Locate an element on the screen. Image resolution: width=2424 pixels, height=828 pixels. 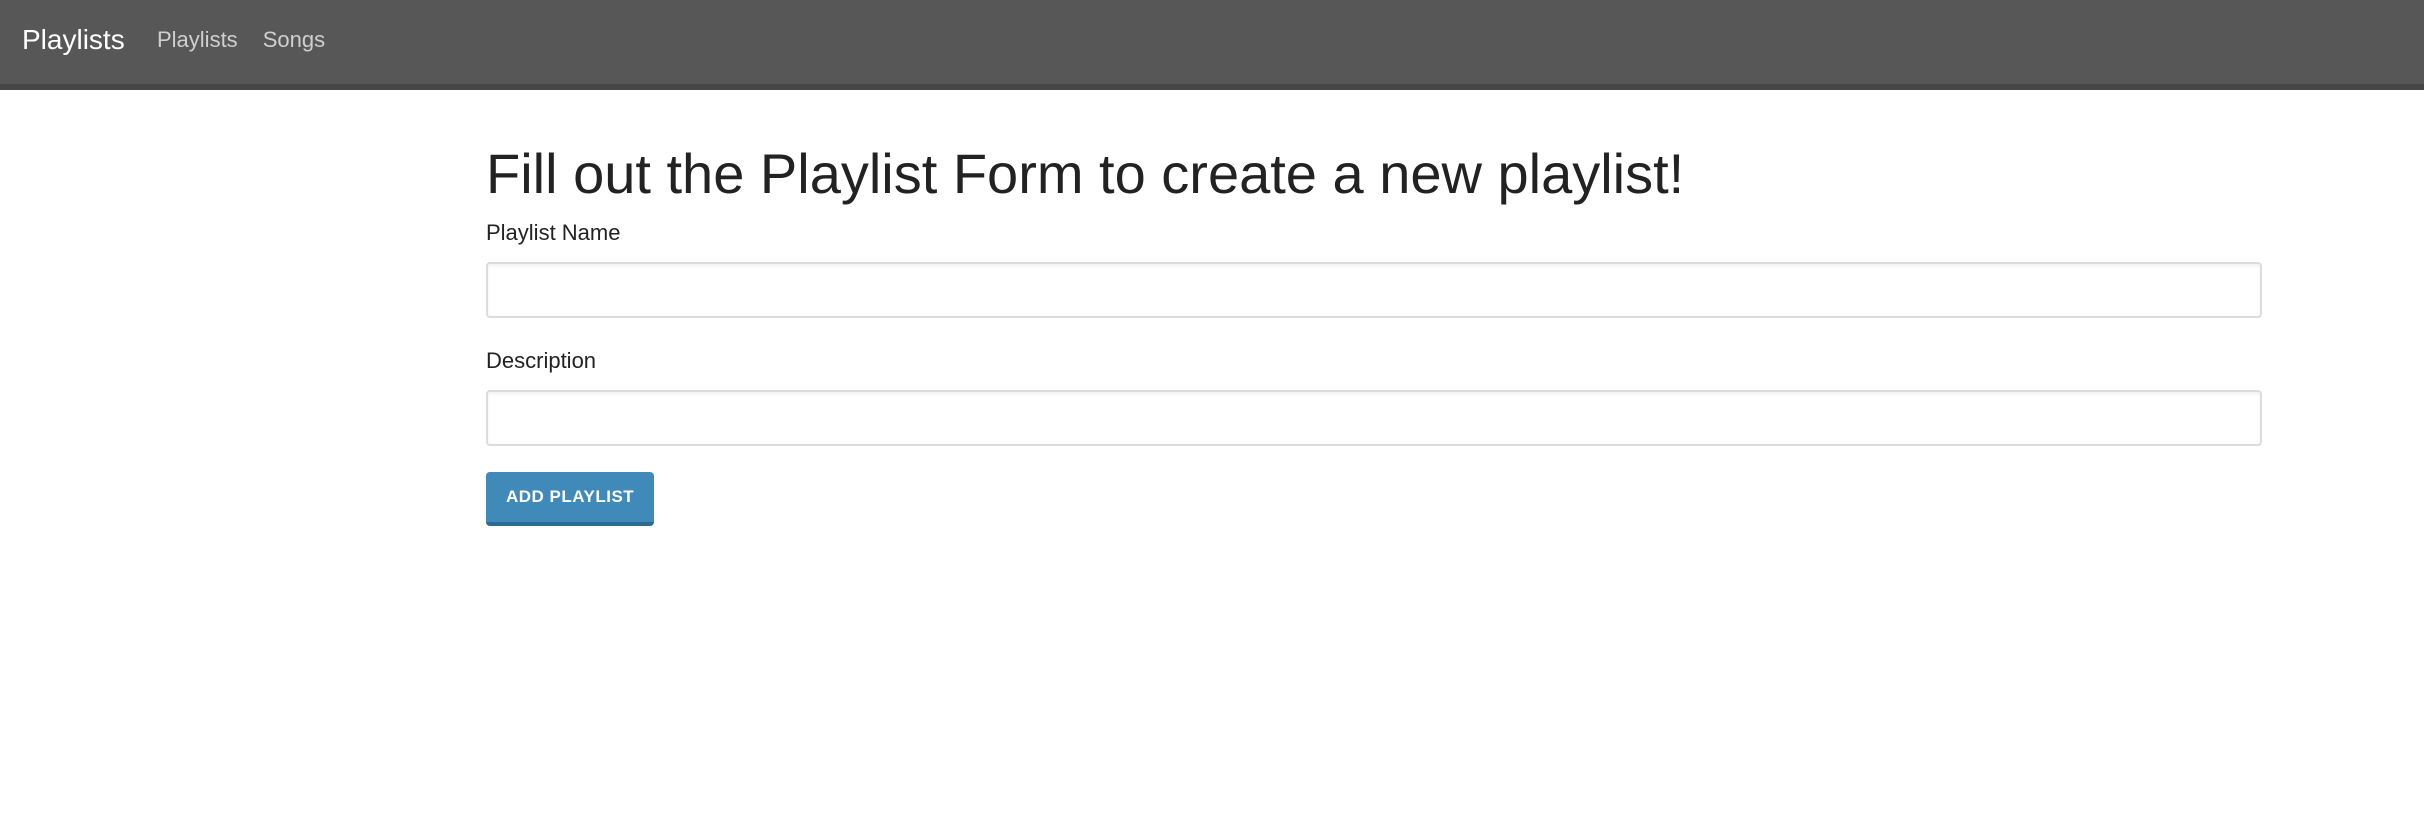
description-group: Description is located at coordinates (1374, 396).